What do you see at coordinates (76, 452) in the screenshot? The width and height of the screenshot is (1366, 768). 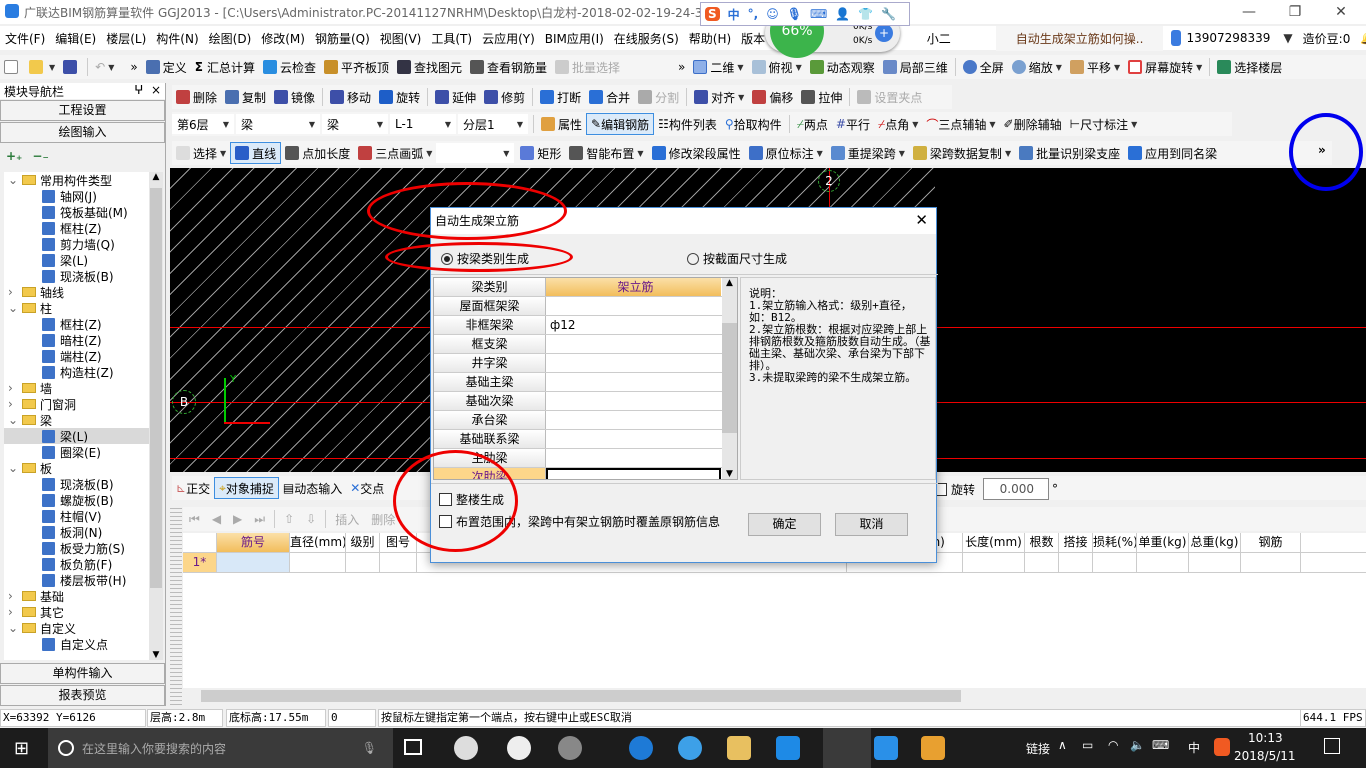 I see `tree-item: 圈梁(E)` at bounding box center [76, 452].